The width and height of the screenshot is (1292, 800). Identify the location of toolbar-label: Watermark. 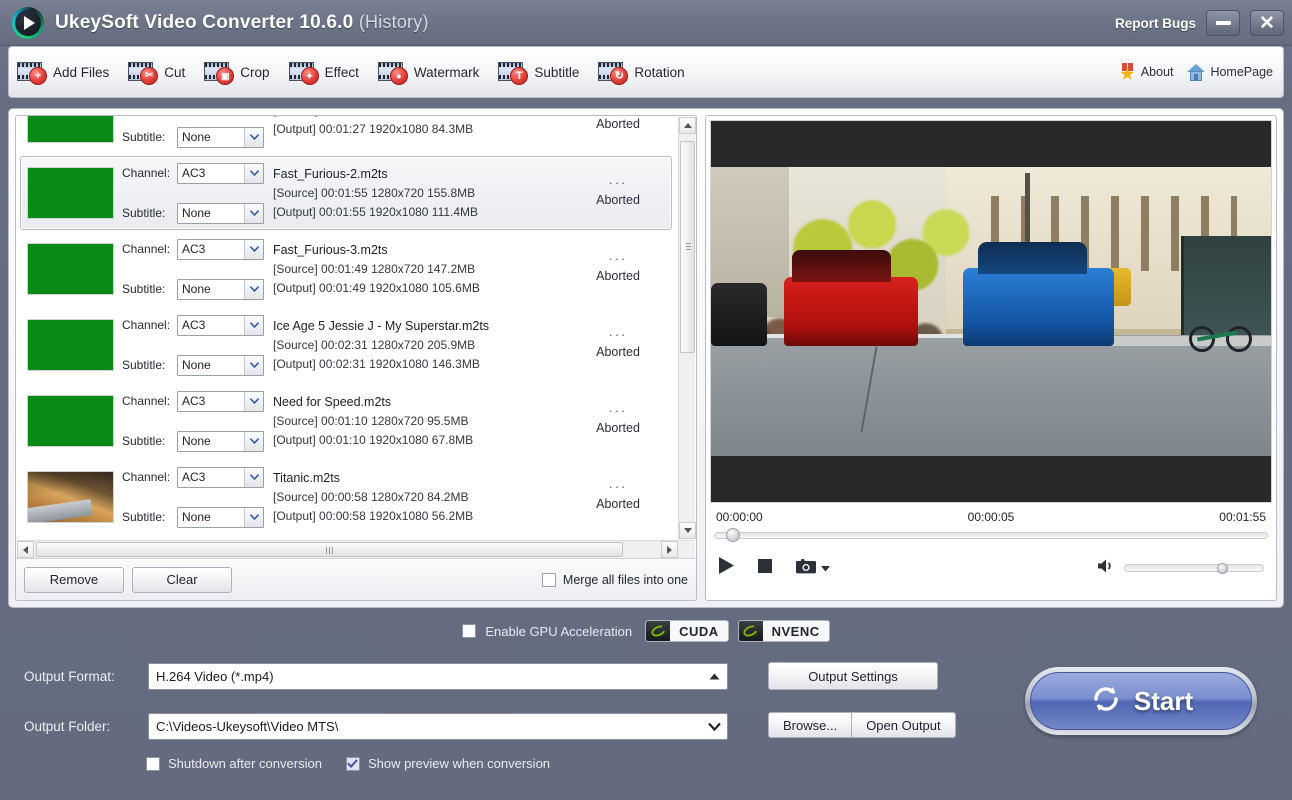
(446, 72).